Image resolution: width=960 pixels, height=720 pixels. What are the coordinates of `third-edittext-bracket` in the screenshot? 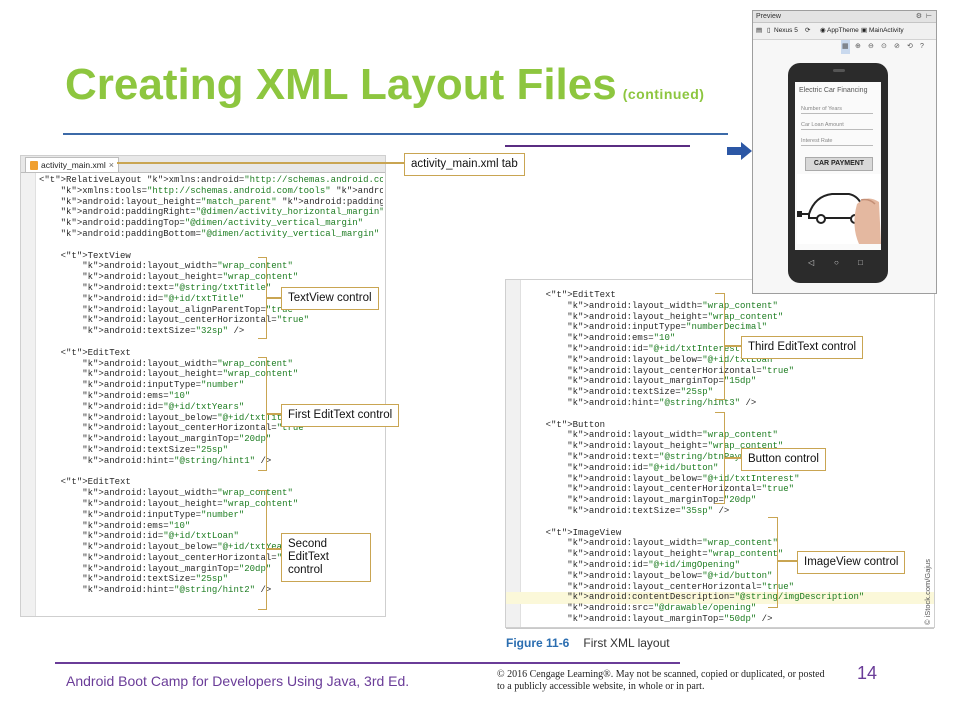 It's located at (720, 346).